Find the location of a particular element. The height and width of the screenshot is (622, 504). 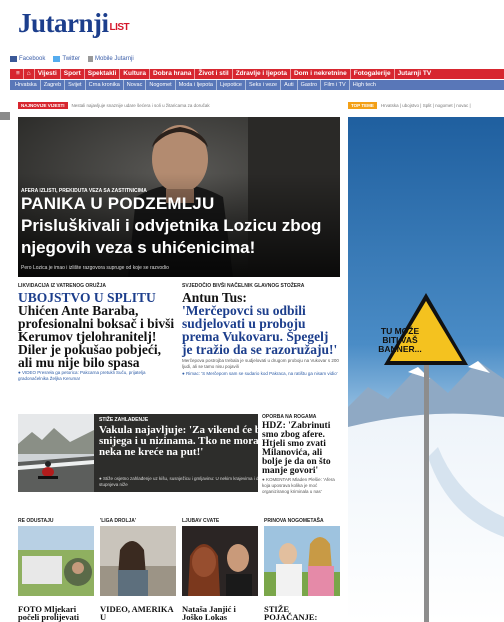

nav-item-kultura: Kultura is located at coordinates (135, 74).